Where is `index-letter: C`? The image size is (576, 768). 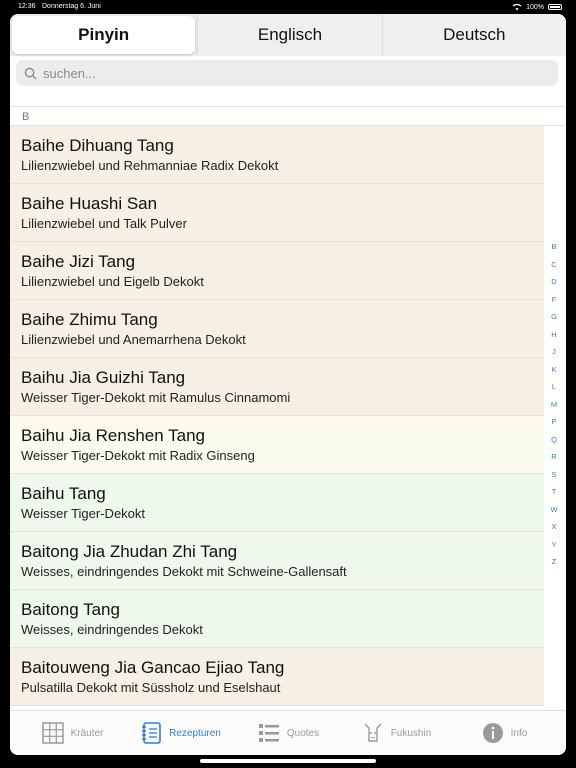 index-letter: C is located at coordinates (553, 265).